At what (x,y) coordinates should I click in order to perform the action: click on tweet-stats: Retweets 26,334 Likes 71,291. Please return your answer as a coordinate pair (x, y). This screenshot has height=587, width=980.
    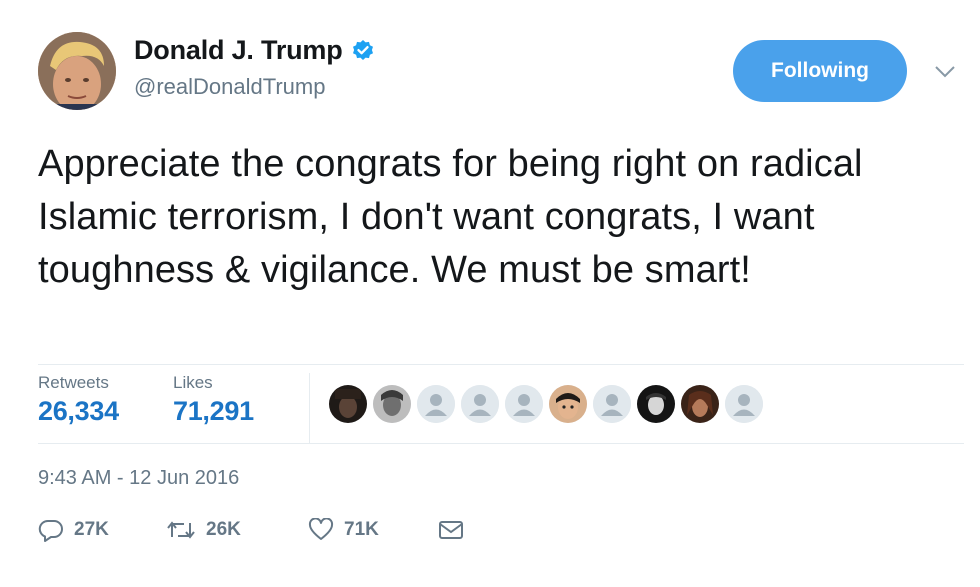
    Looking at the image, I should click on (501, 404).